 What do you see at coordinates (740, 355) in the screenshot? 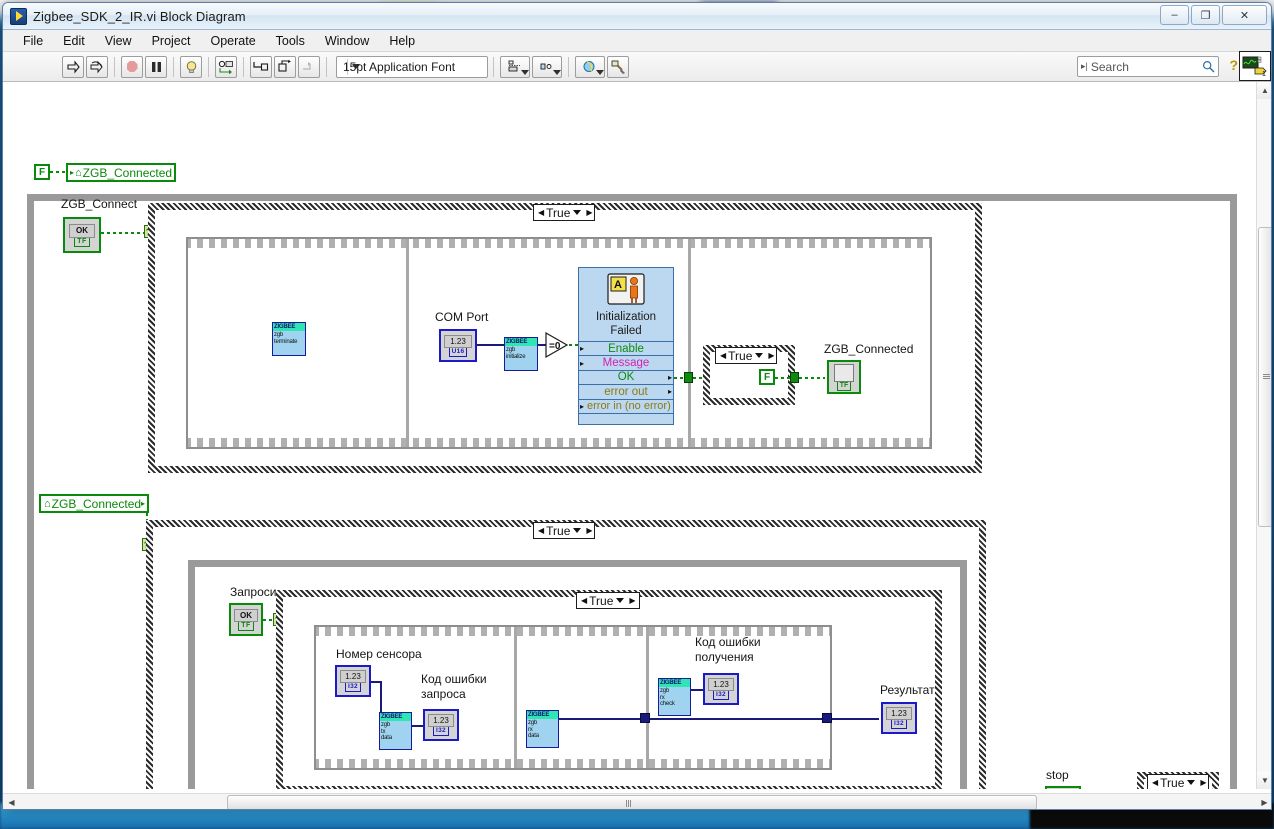
I see `case-selector-2-value: True` at bounding box center [740, 355].